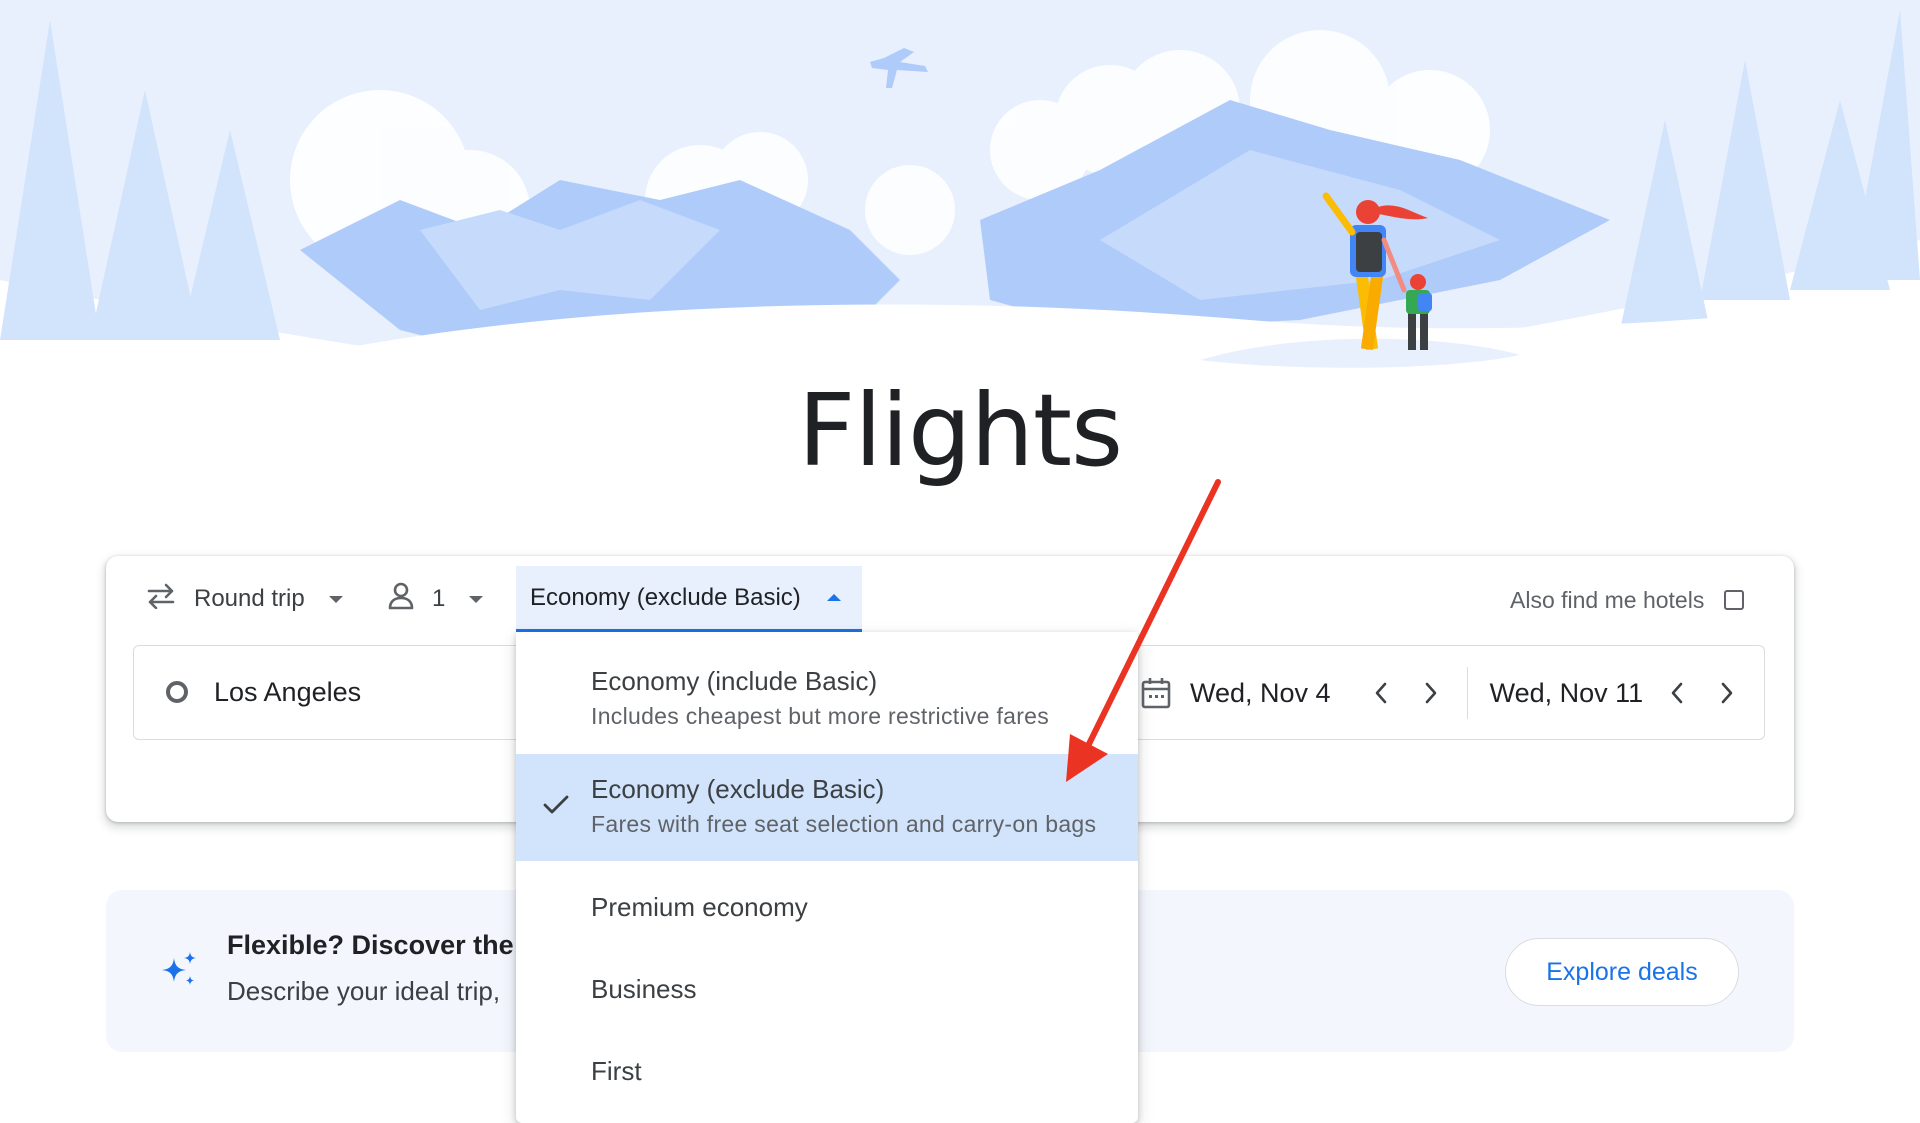 This screenshot has width=1920, height=1123. I want to click on swap-arrows-icon, so click(161, 599).